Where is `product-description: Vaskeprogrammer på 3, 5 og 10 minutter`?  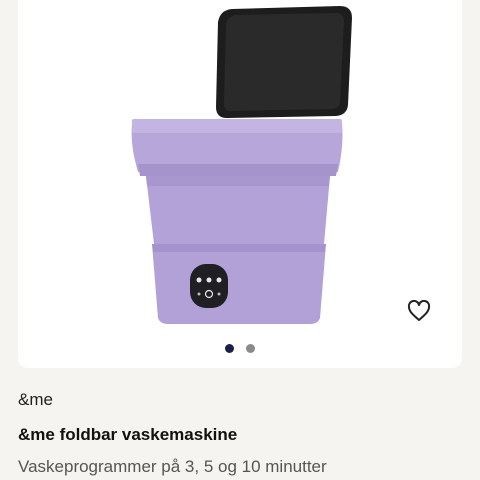 product-description: Vaskeprogrammer på 3, 5 og 10 minutter is located at coordinates (172, 466).